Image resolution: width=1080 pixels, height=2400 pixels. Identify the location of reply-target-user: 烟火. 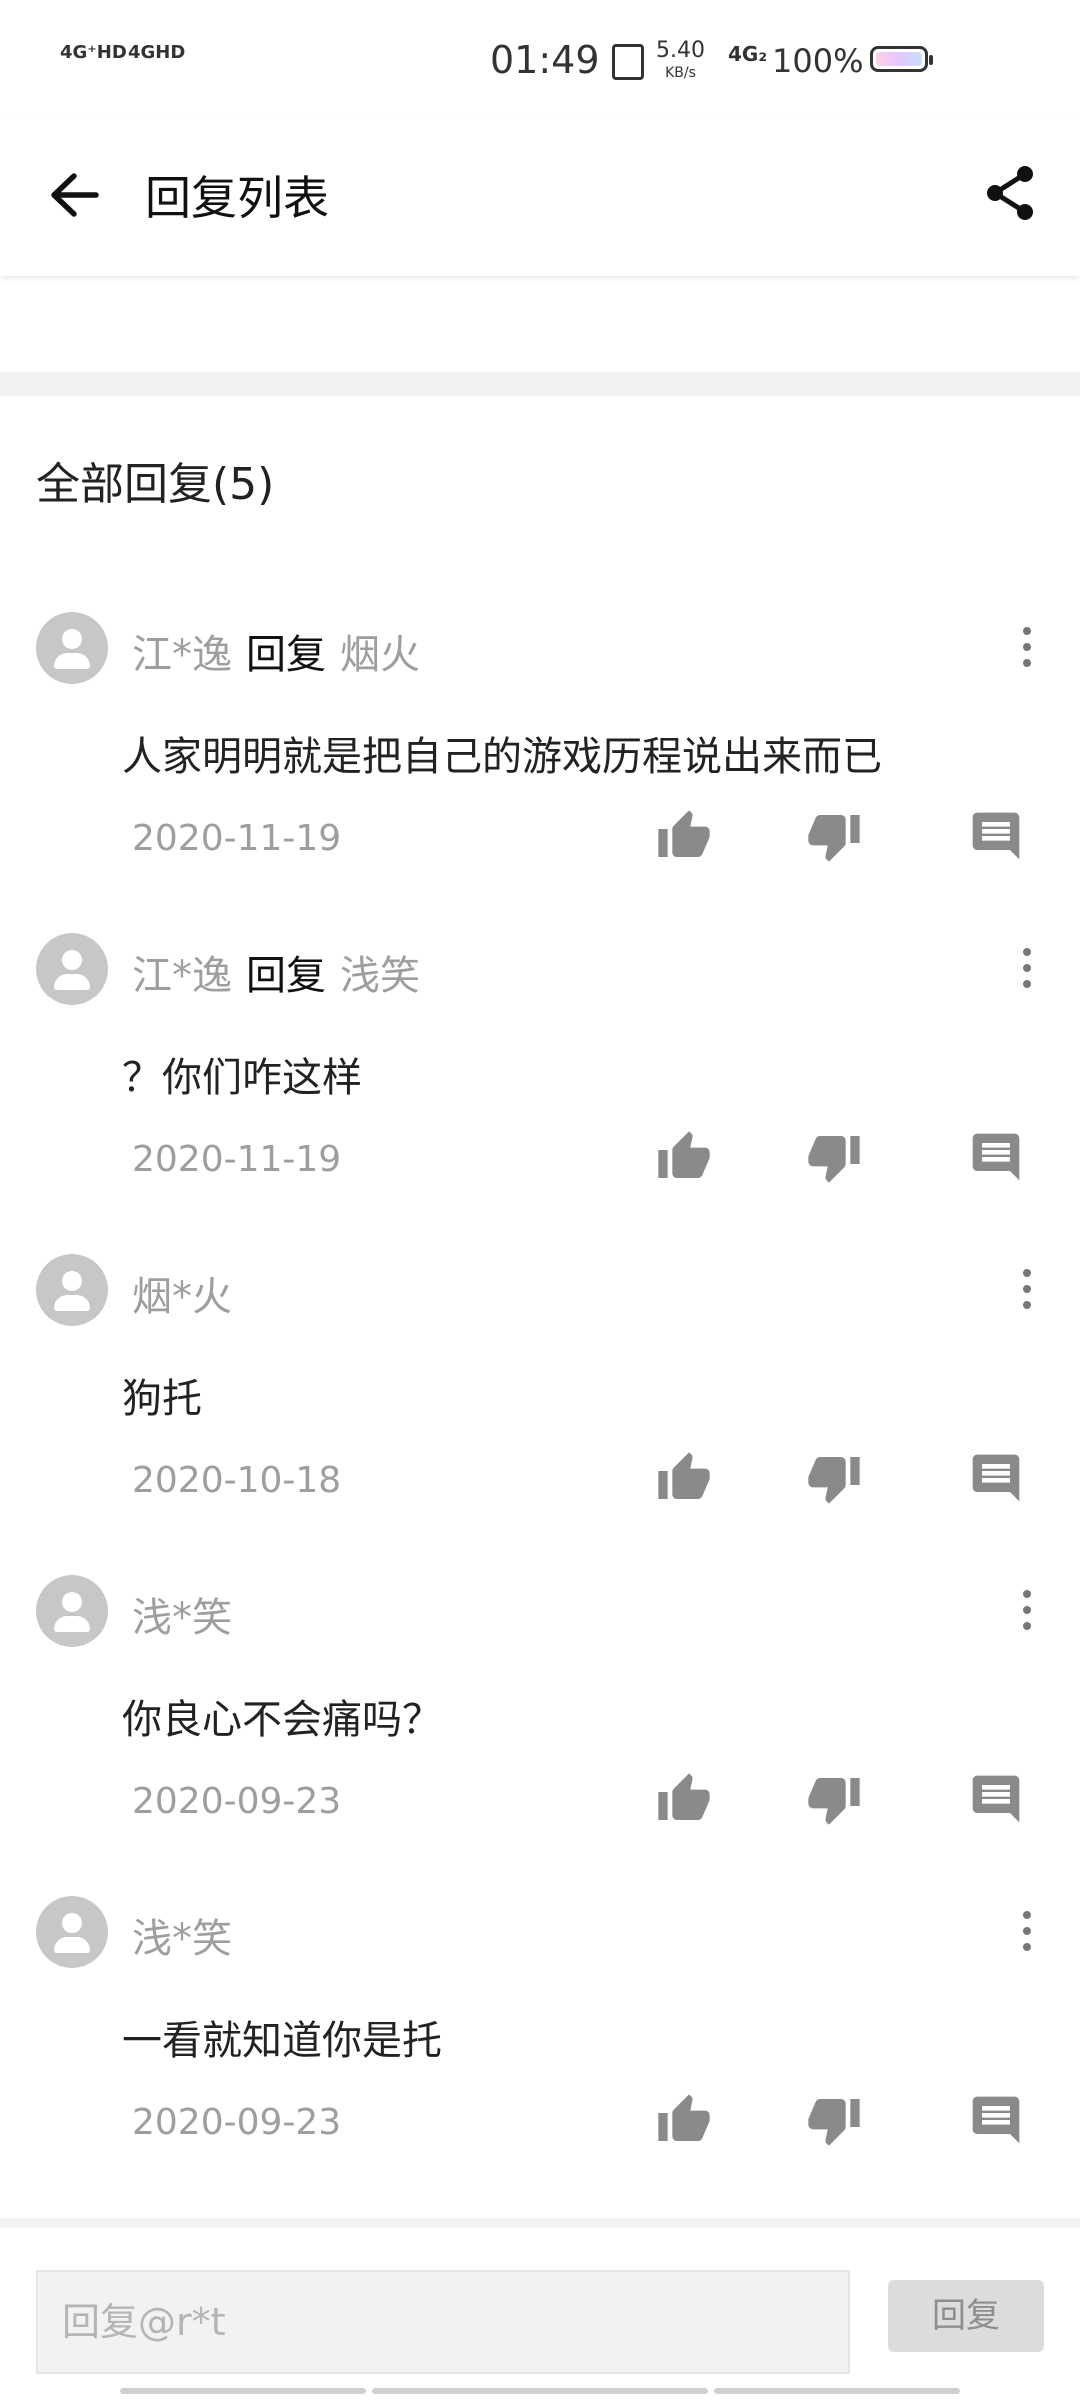
(380, 655).